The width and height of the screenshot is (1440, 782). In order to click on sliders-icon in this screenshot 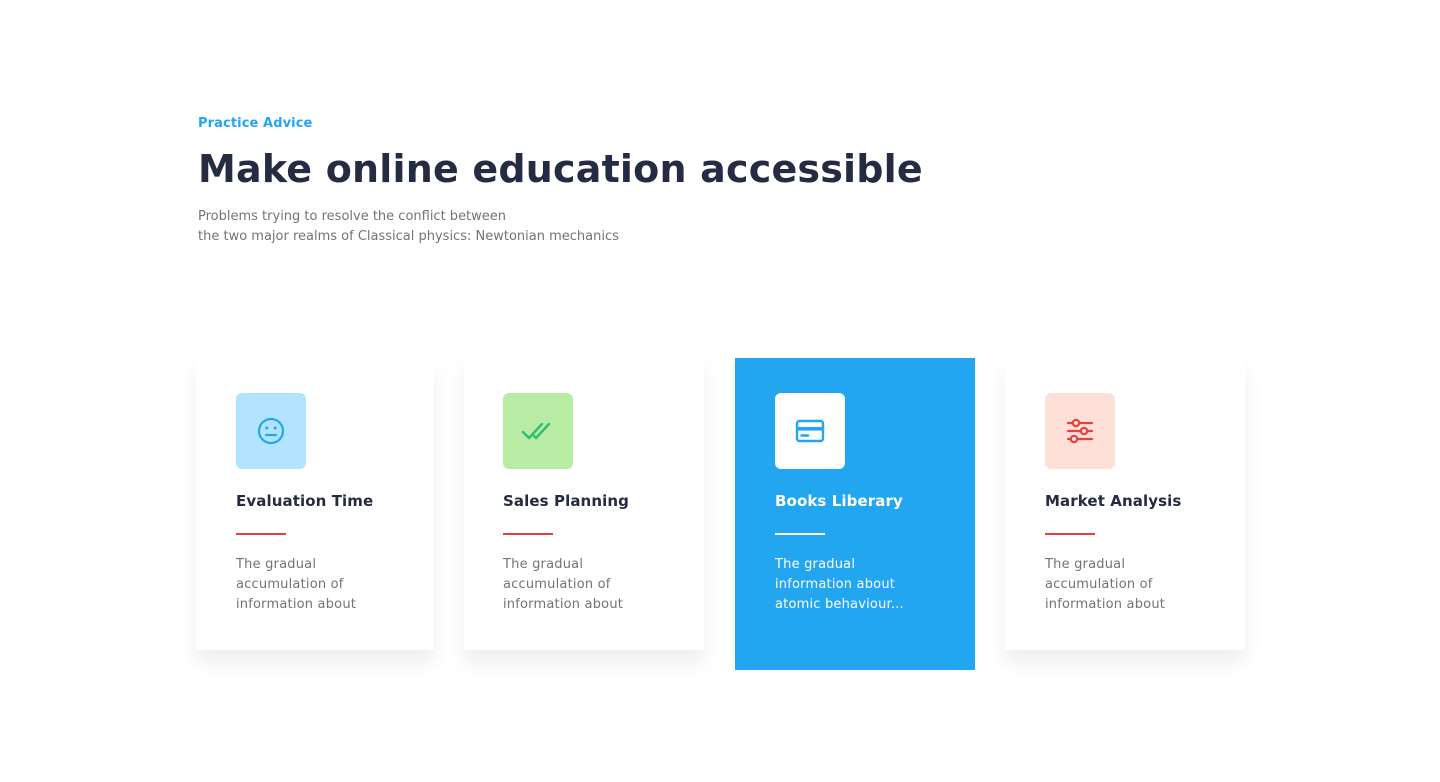, I will do `click(1080, 431)`.